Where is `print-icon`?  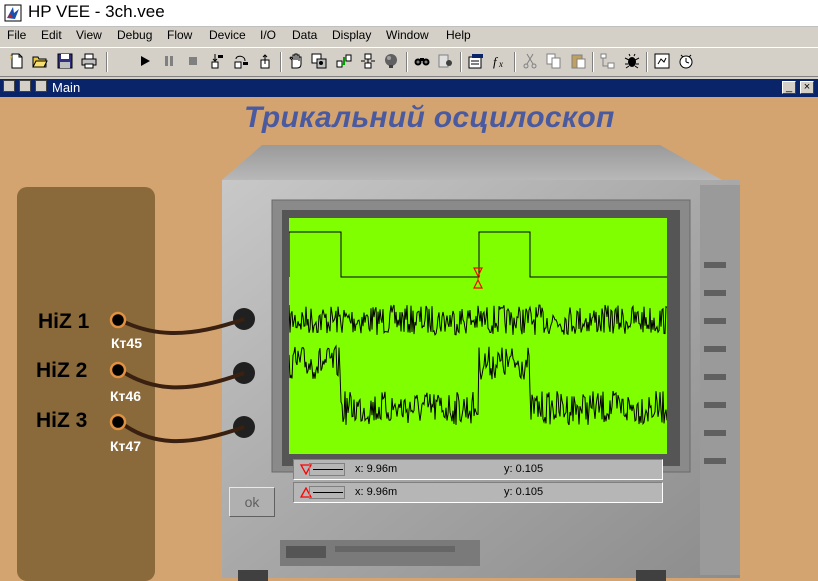
print-icon is located at coordinates (89, 61).